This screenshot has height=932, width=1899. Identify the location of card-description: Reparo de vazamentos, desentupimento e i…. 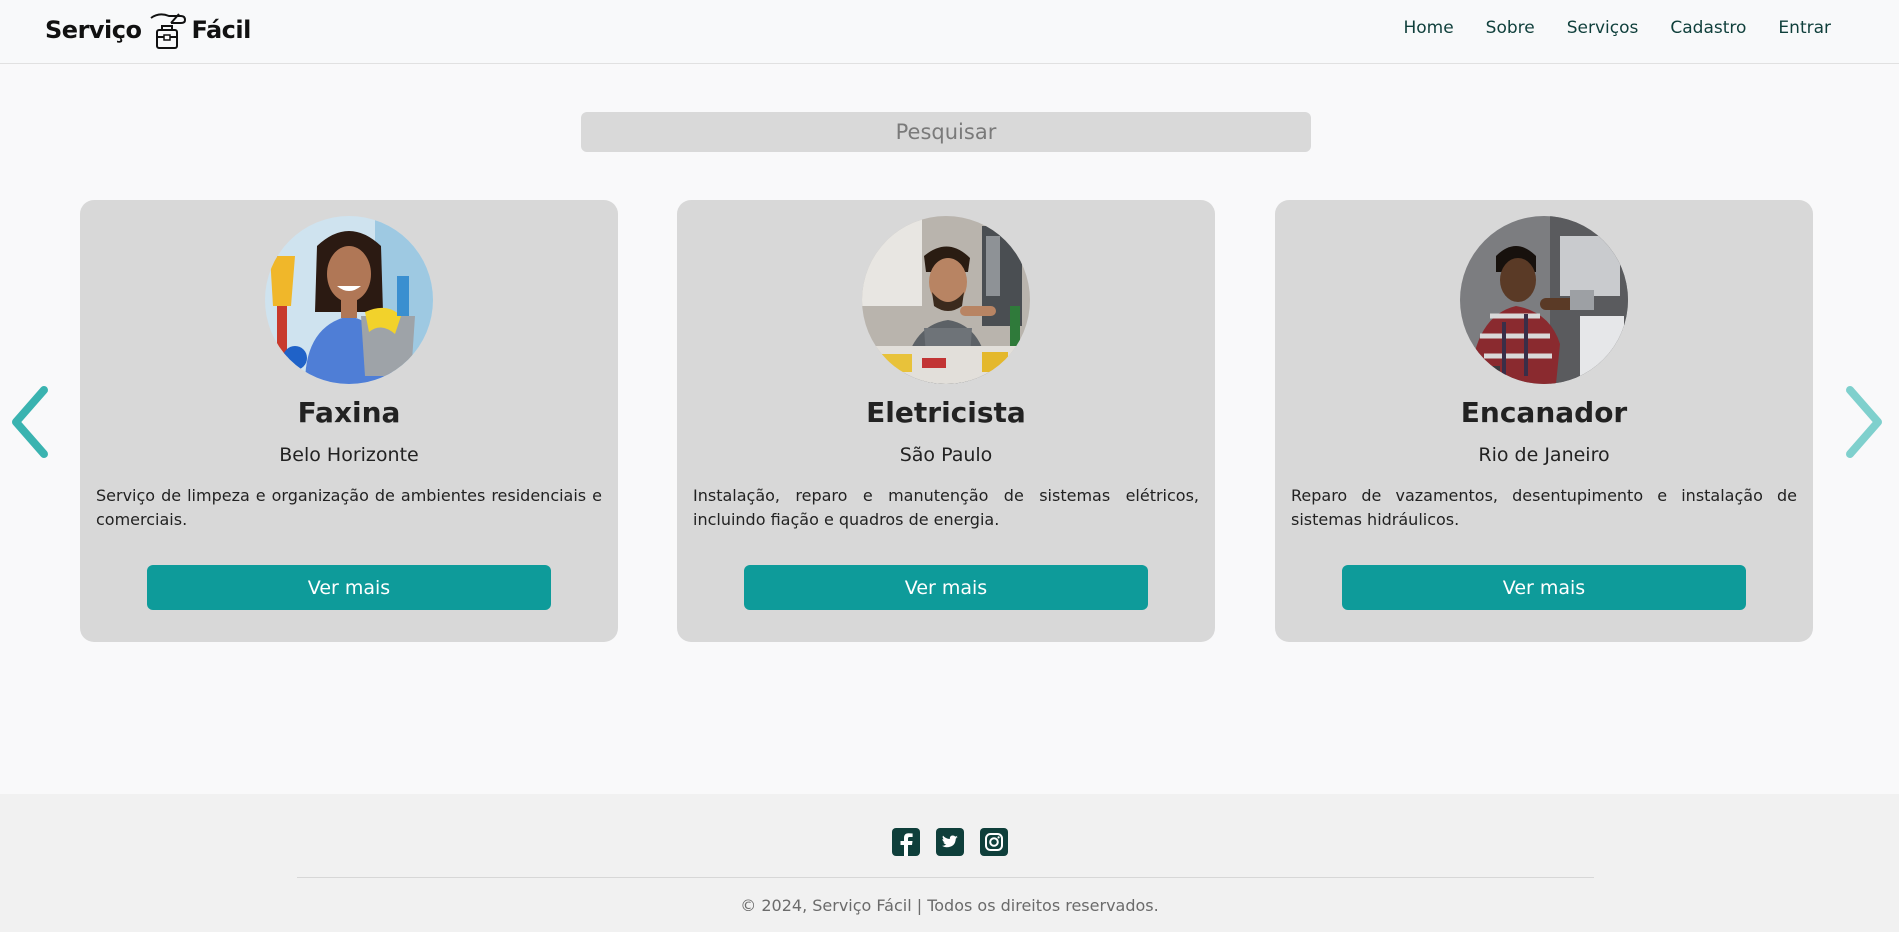
(1544, 507).